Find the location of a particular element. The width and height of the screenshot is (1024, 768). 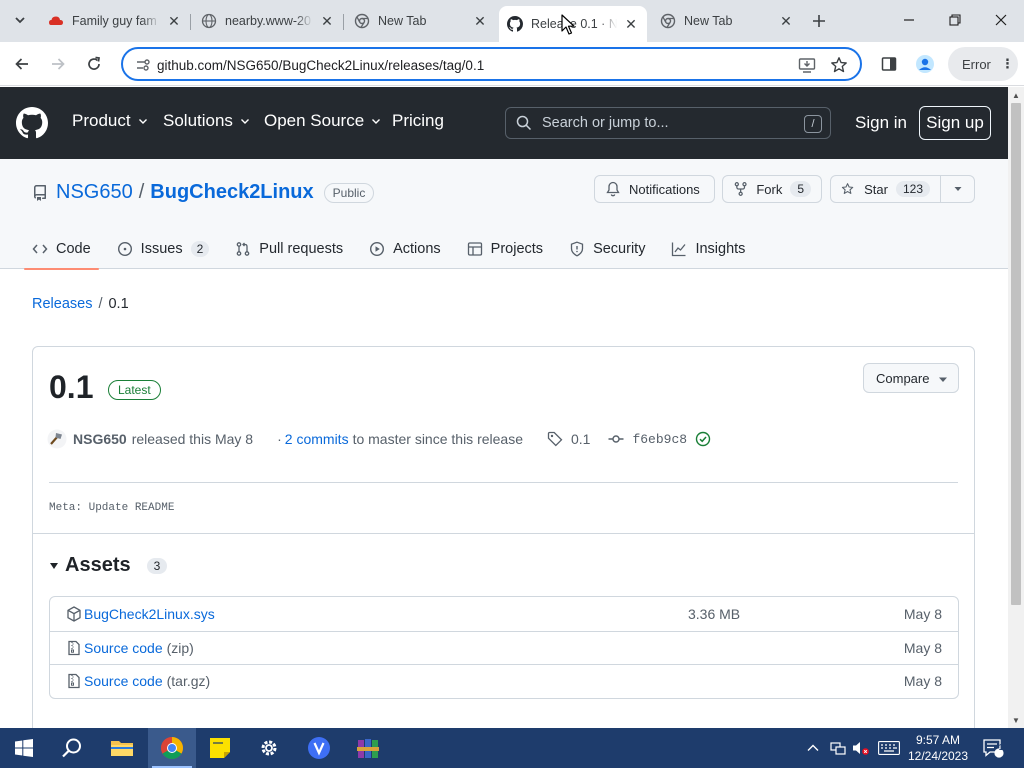

tab-label: Security is located at coordinates (619, 249).